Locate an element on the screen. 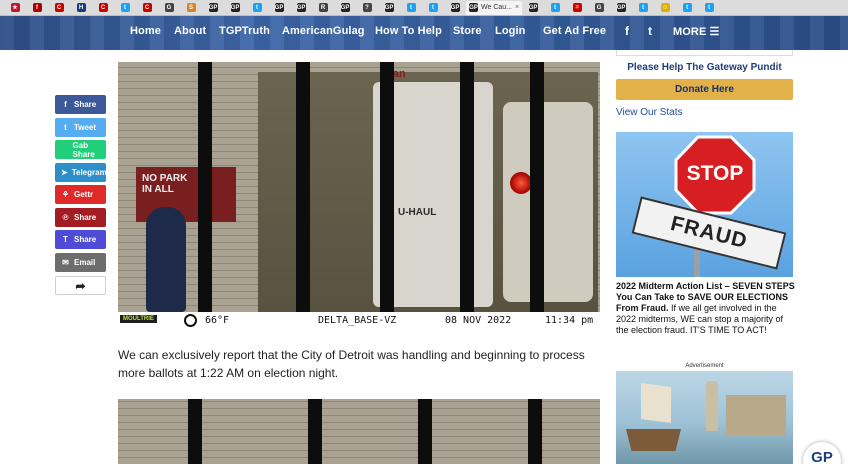 The width and height of the screenshot is (848, 464). share-label: Gettr is located at coordinates (84, 194).